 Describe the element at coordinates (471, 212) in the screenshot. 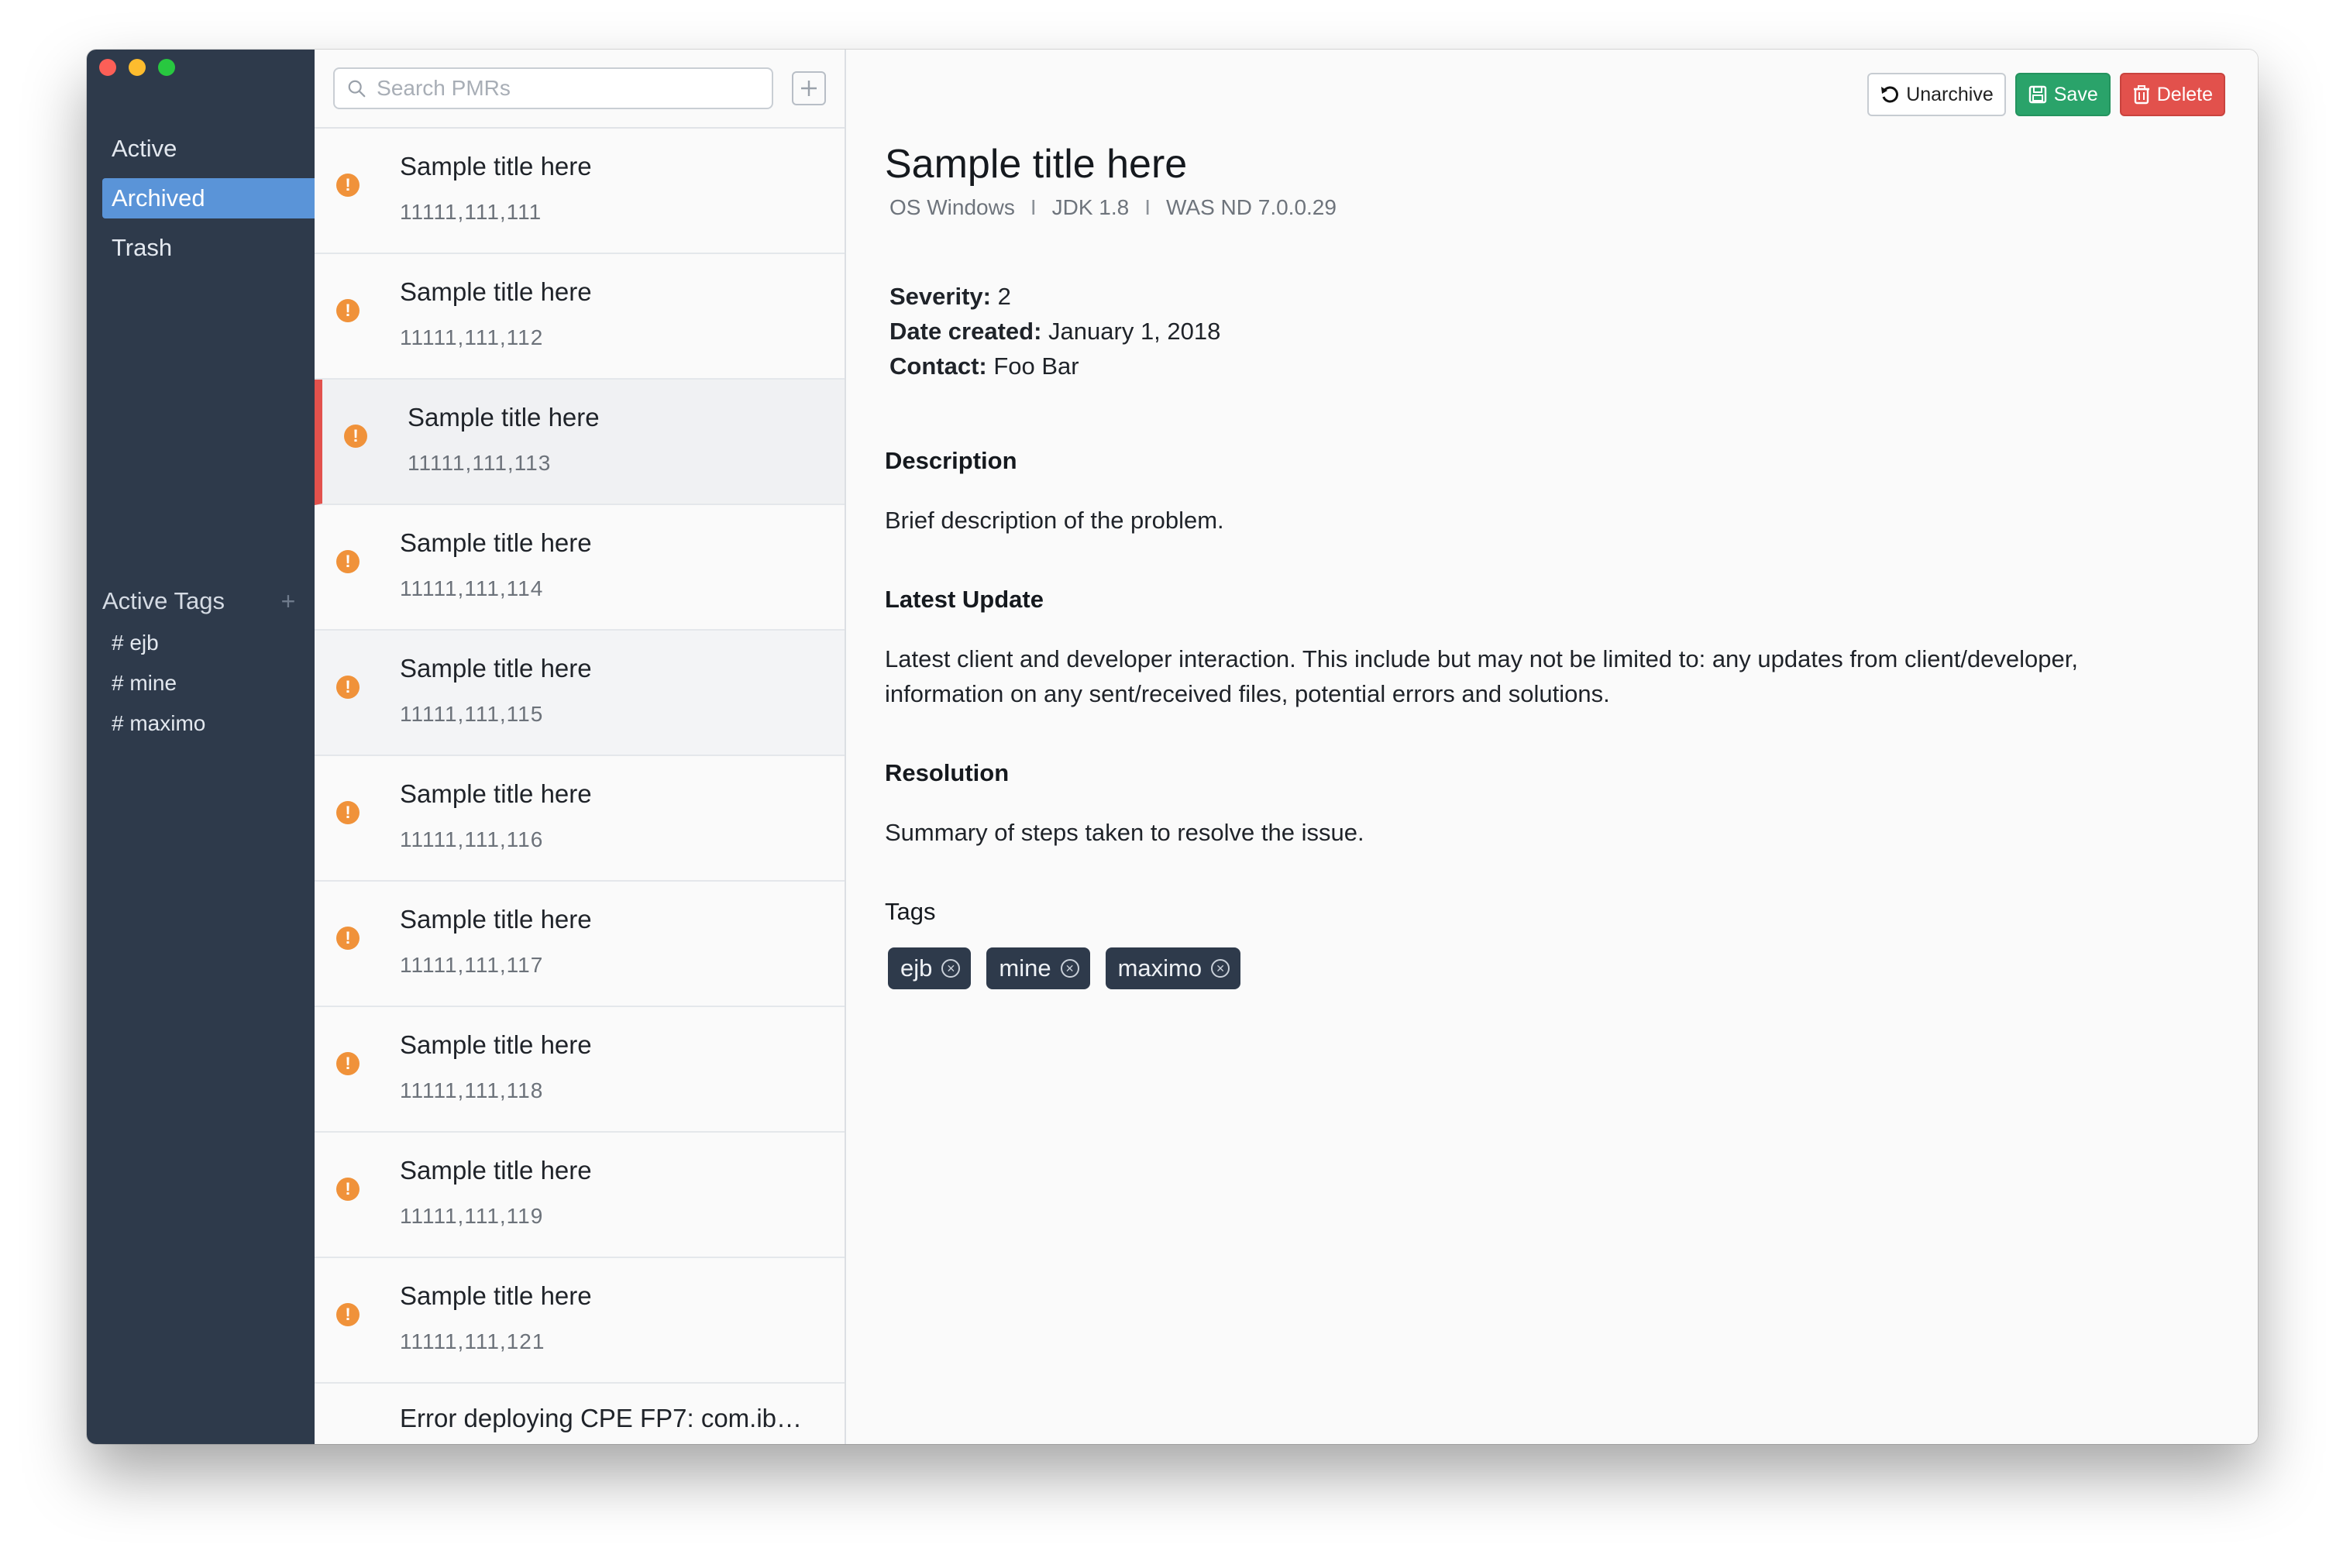

I see `list-item-number: 11111,111,111` at that location.